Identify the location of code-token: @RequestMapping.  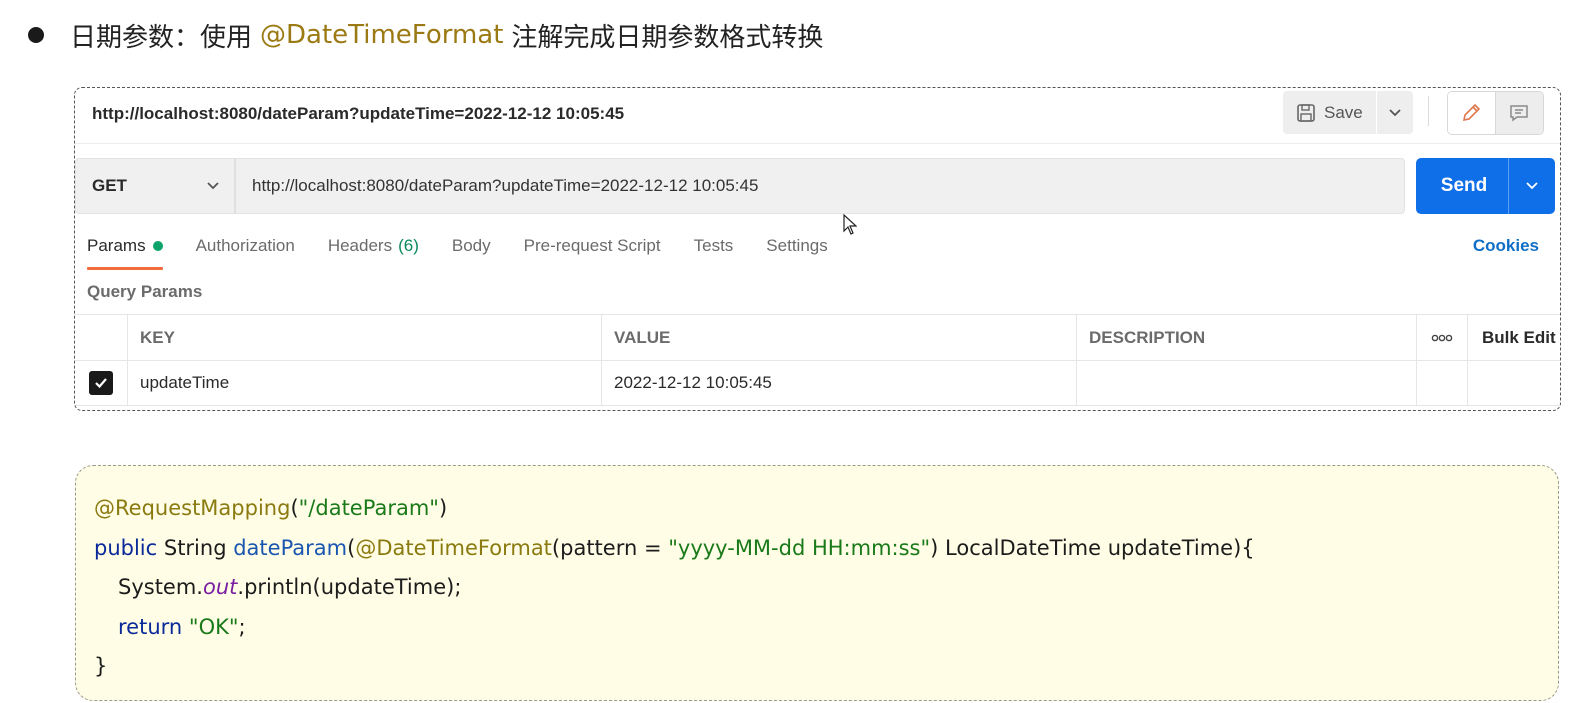
(192, 508).